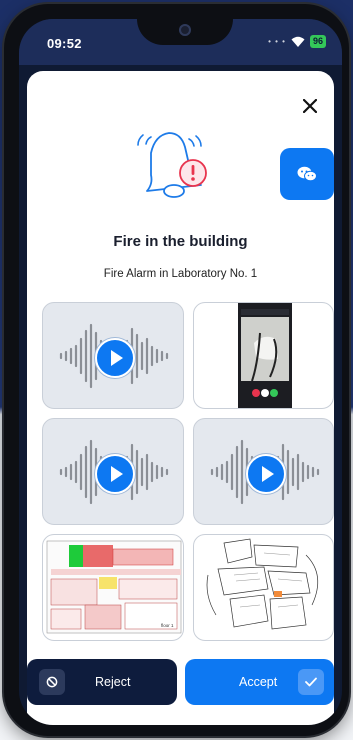 The image size is (353, 740). Describe the element at coordinates (311, 682) in the screenshot. I see `check-icon` at that location.